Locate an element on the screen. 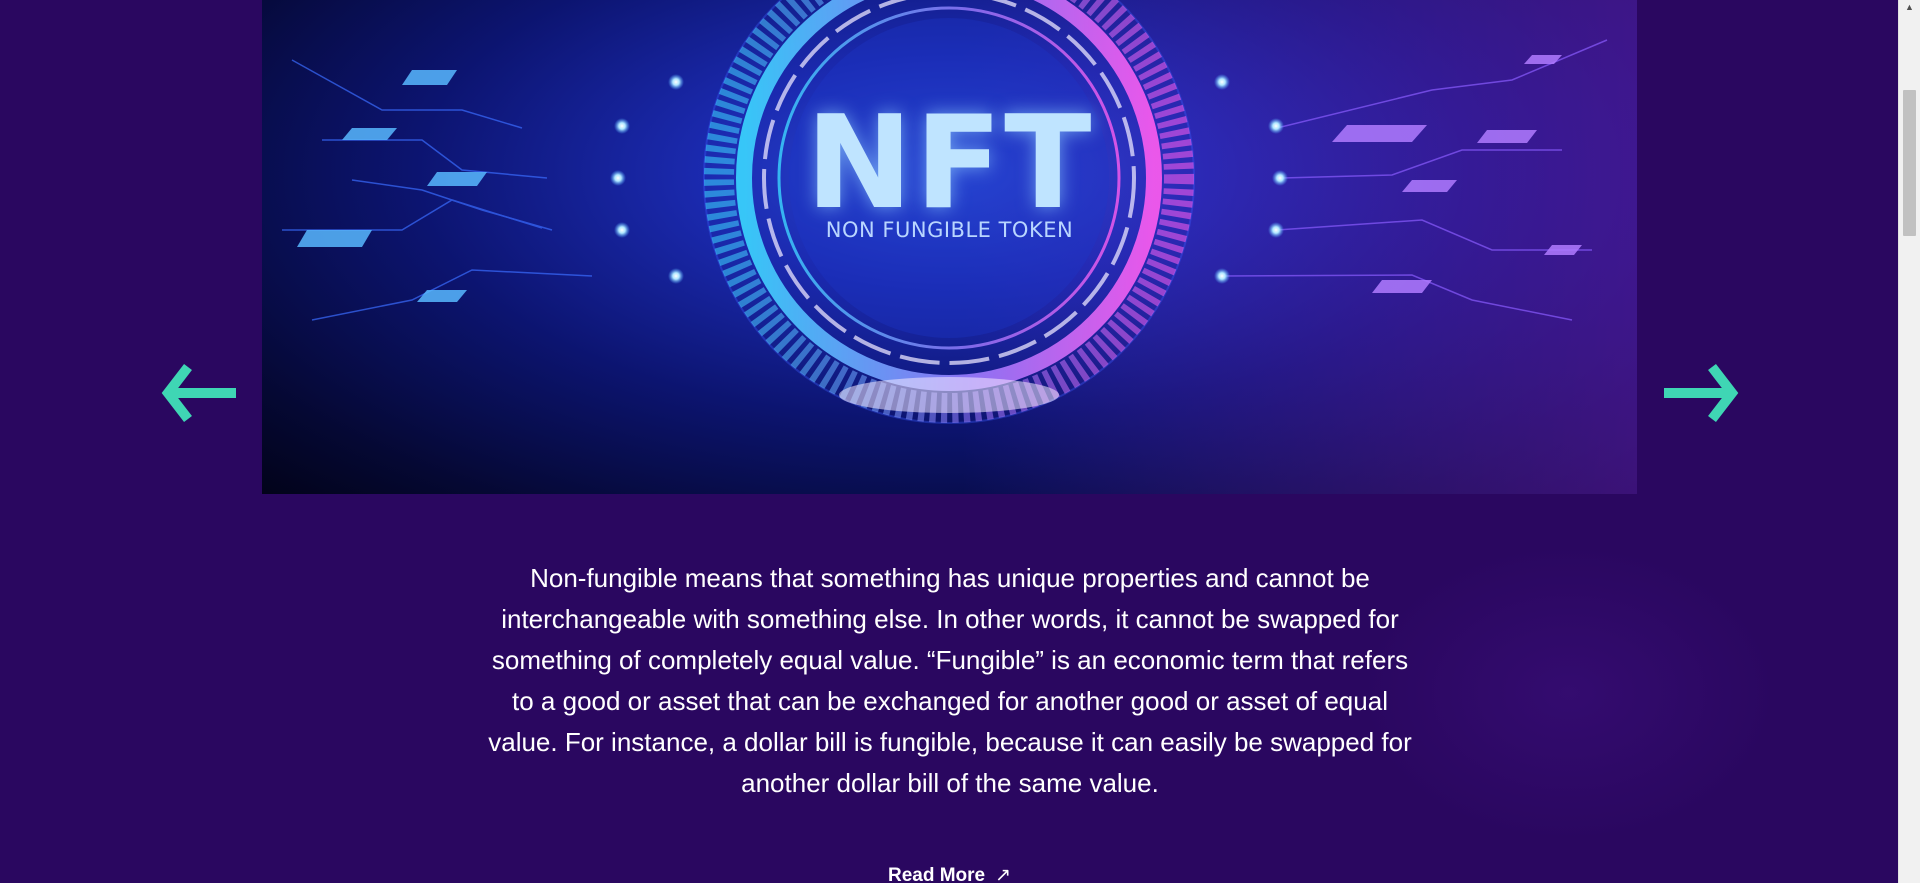  background-glow is located at coordinates (1569, 693).